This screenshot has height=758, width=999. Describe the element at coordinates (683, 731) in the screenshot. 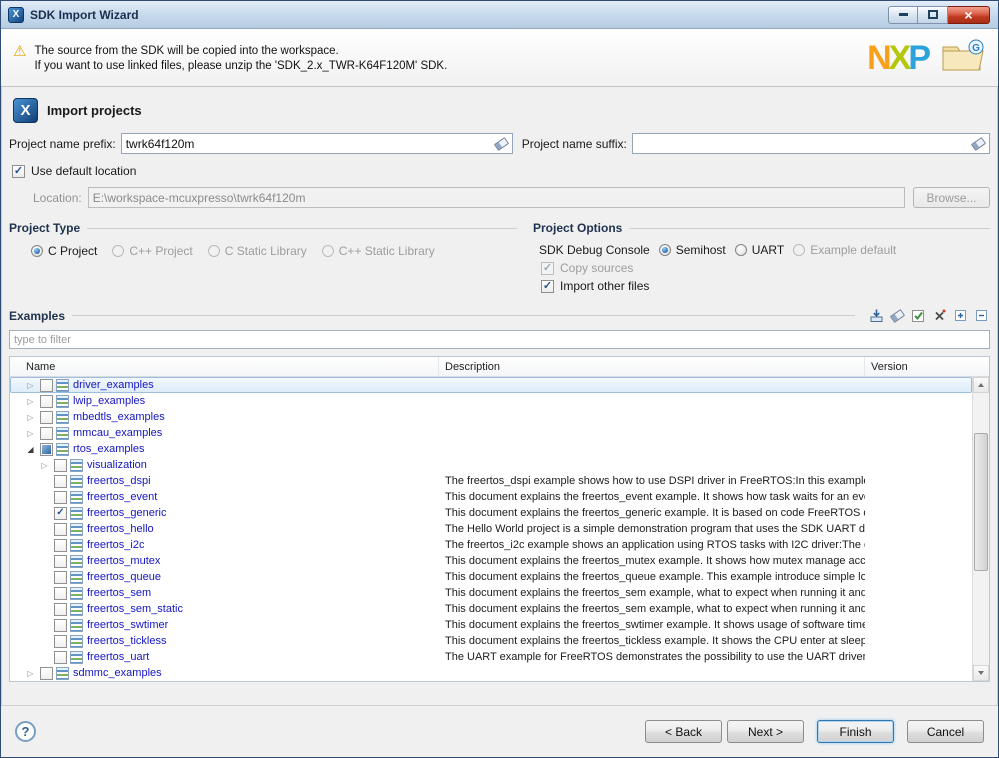

I see `back-button: < Back` at that location.